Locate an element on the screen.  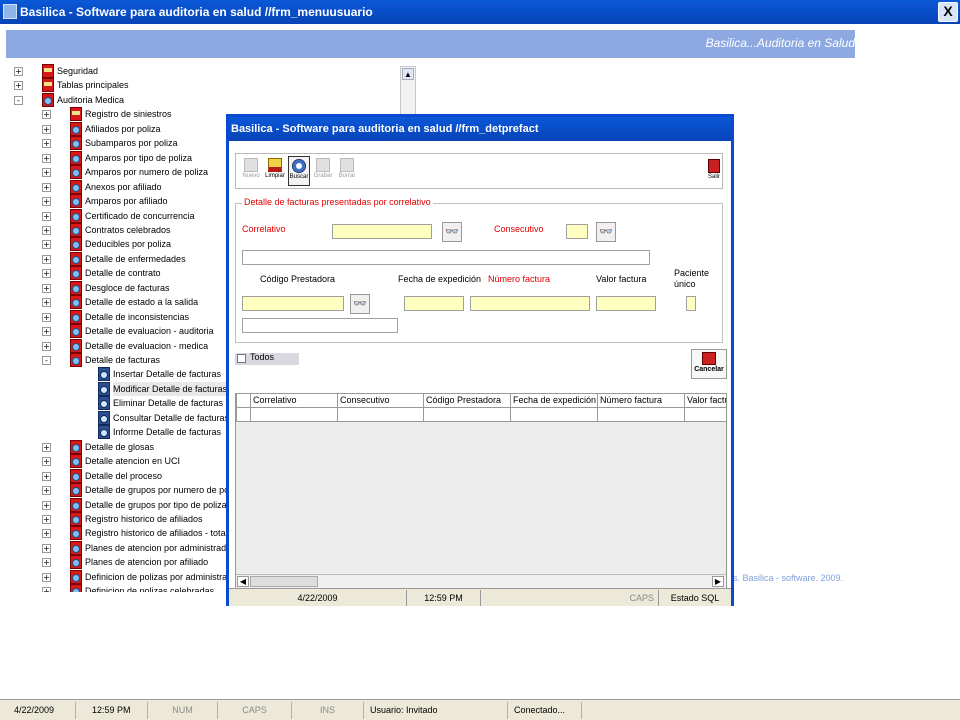
valor-factura-field is located at coordinates (626, 303).